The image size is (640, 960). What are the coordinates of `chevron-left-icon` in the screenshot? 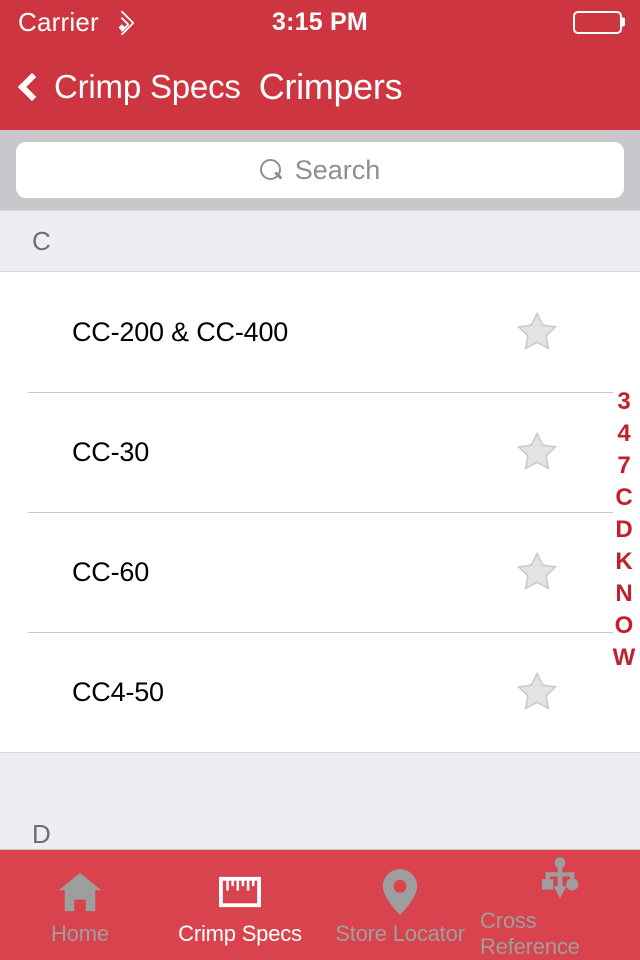 It's located at (32, 87).